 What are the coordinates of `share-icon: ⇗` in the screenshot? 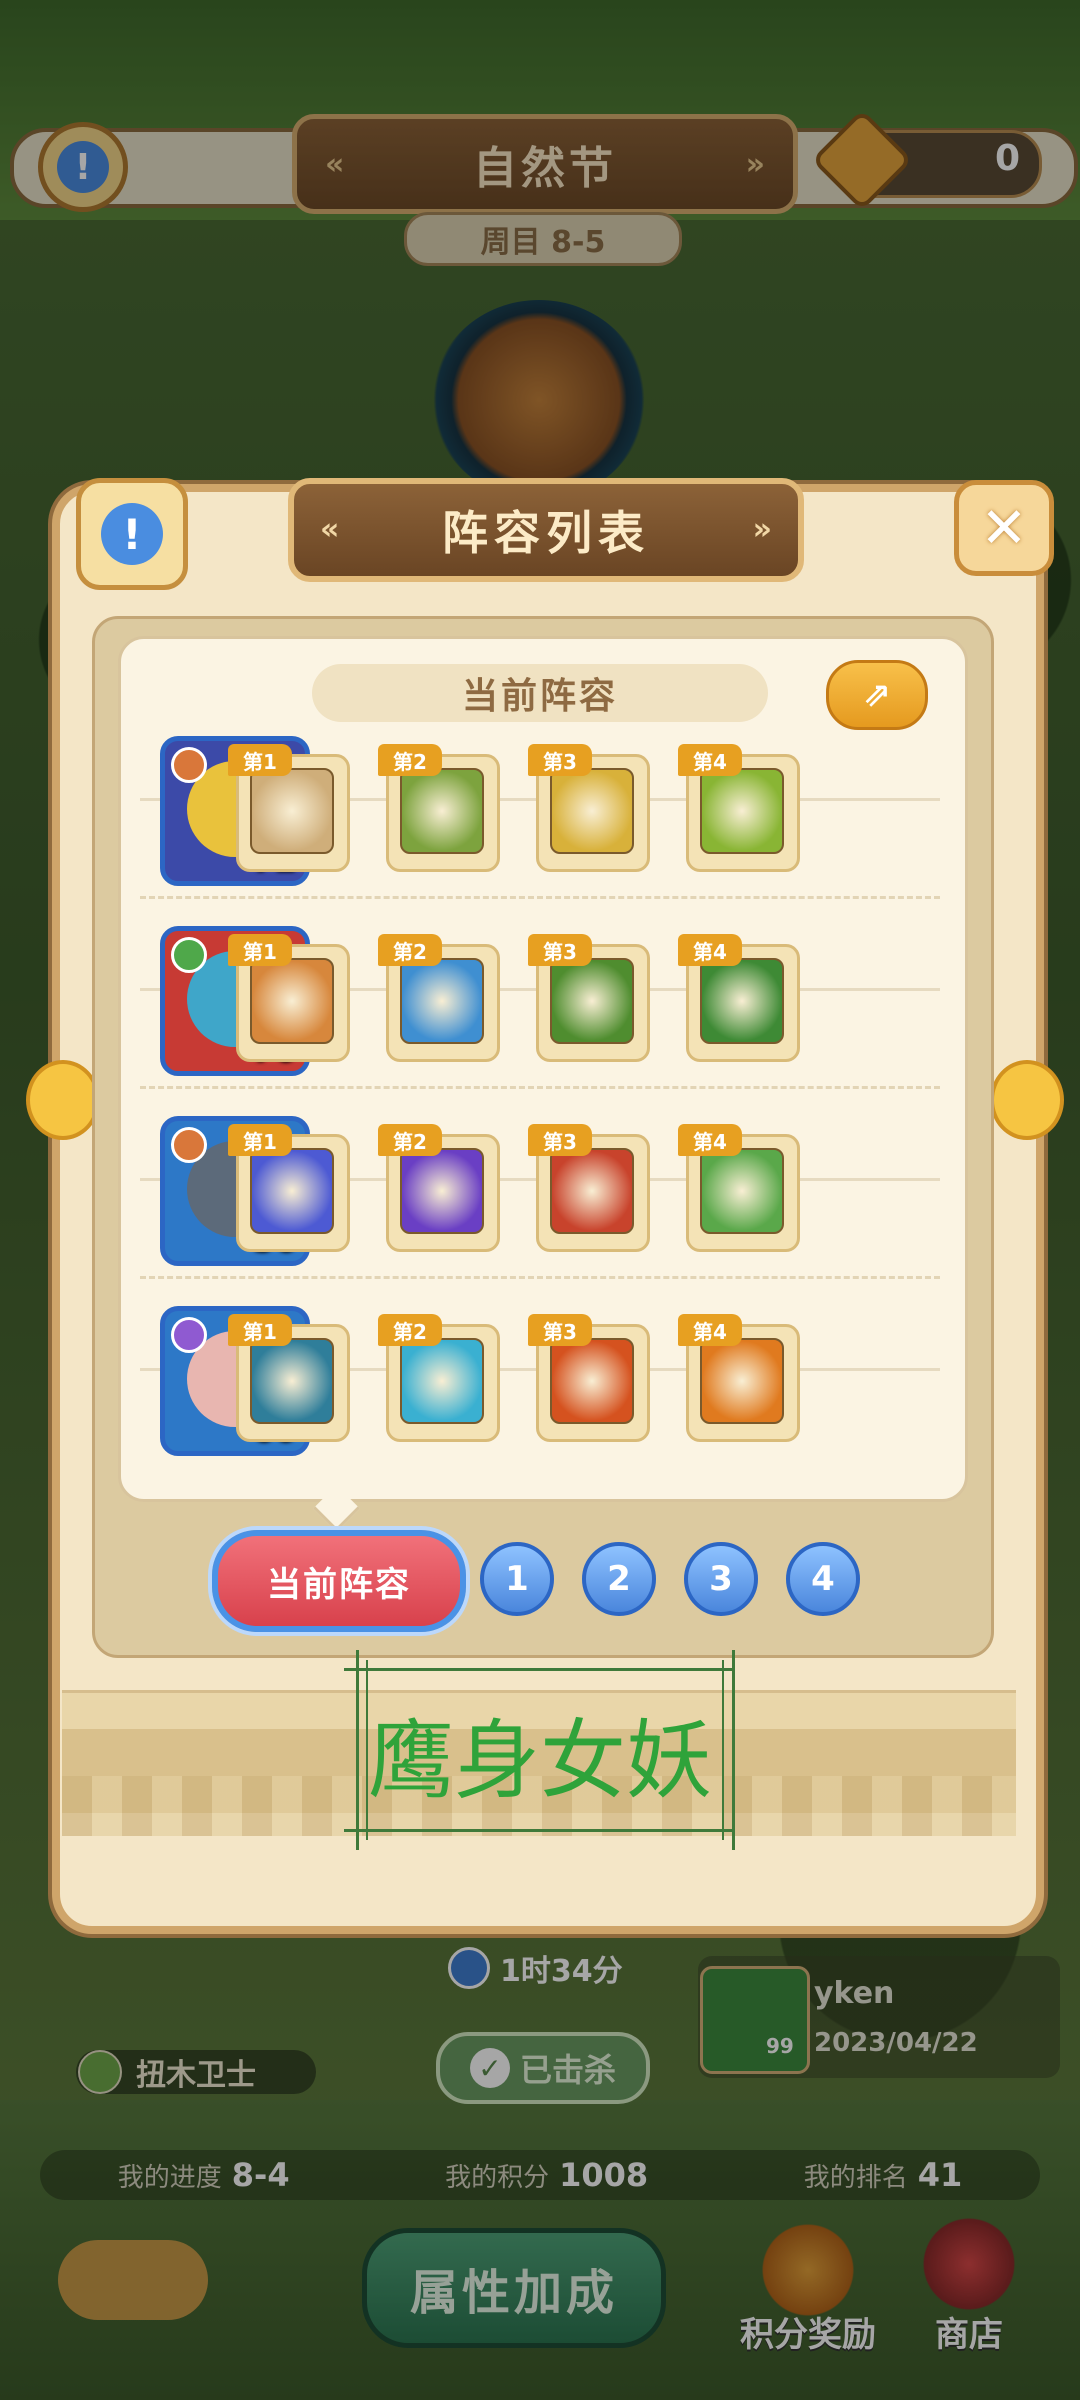 It's located at (877, 695).